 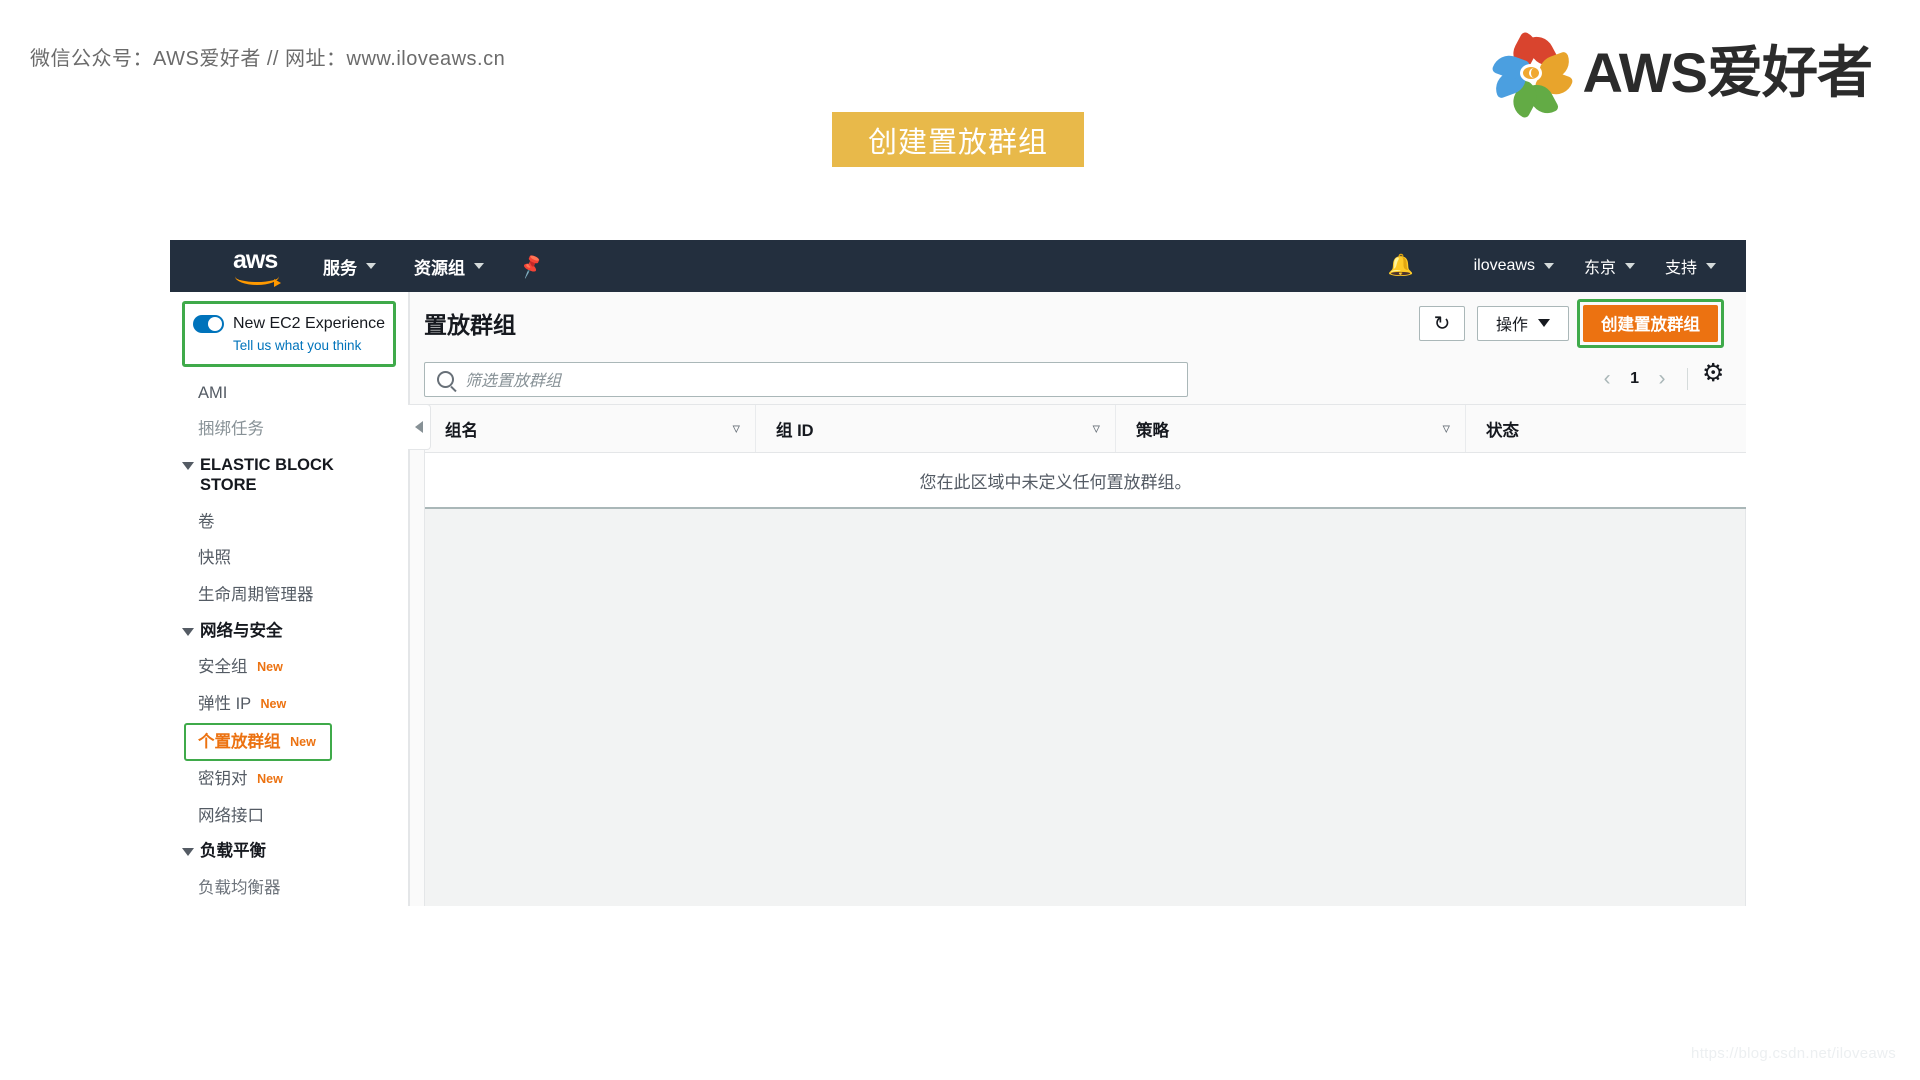 I want to click on header-actions: ↻ 操作 创建置放群组, so click(x=1571, y=323).